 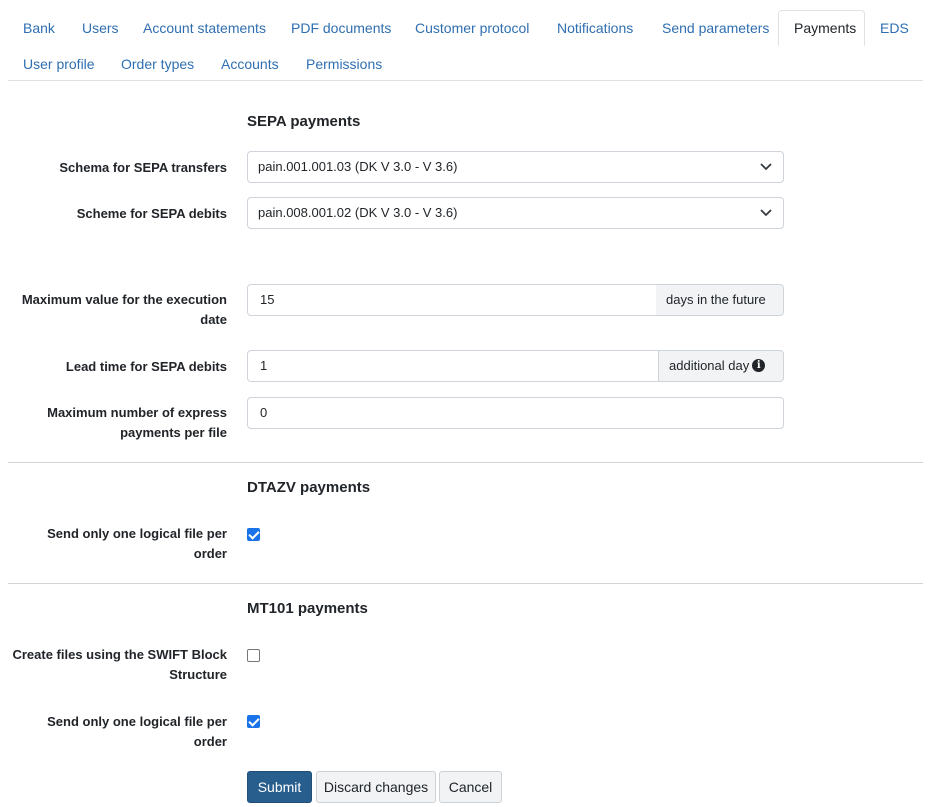 What do you see at coordinates (100, 28) in the screenshot?
I see `tab-users: Users` at bounding box center [100, 28].